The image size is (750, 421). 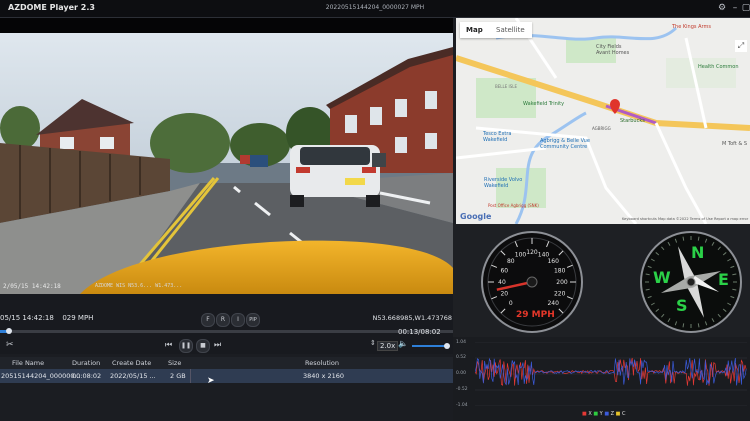 What do you see at coordinates (190, 376) in the screenshot?
I see `column-divider` at bounding box center [190, 376].